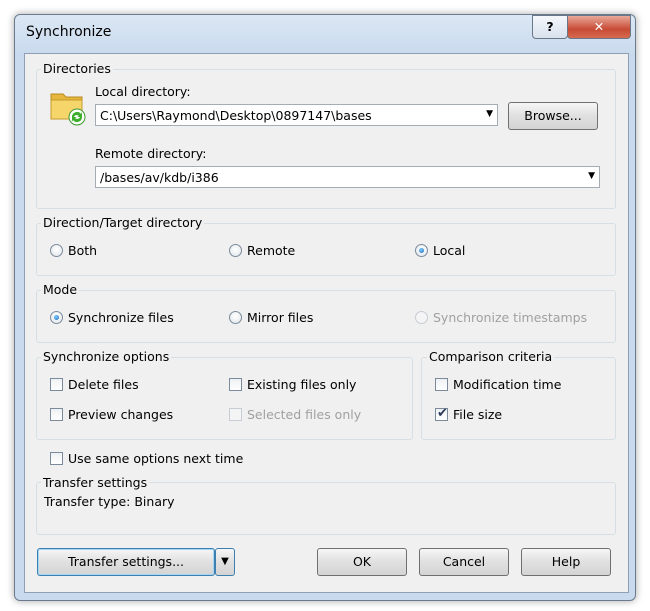  What do you see at coordinates (510, 317) in the screenshot?
I see `mode-synchronize-timestamps-label: Synchronize timestamps` at bounding box center [510, 317].